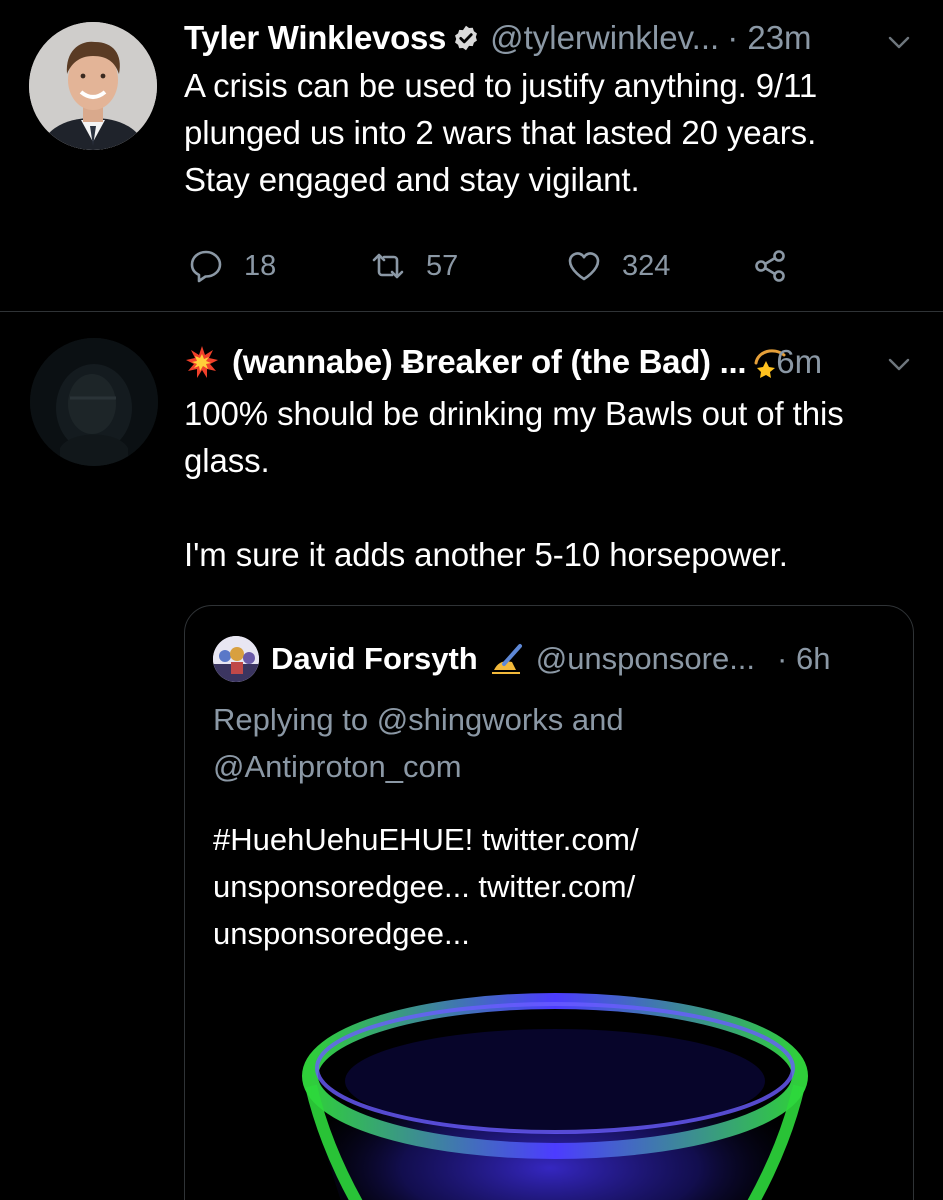 The height and width of the screenshot is (1200, 943). Describe the element at coordinates (769, 38) in the screenshot. I see `timestamp: · 23m` at that location.